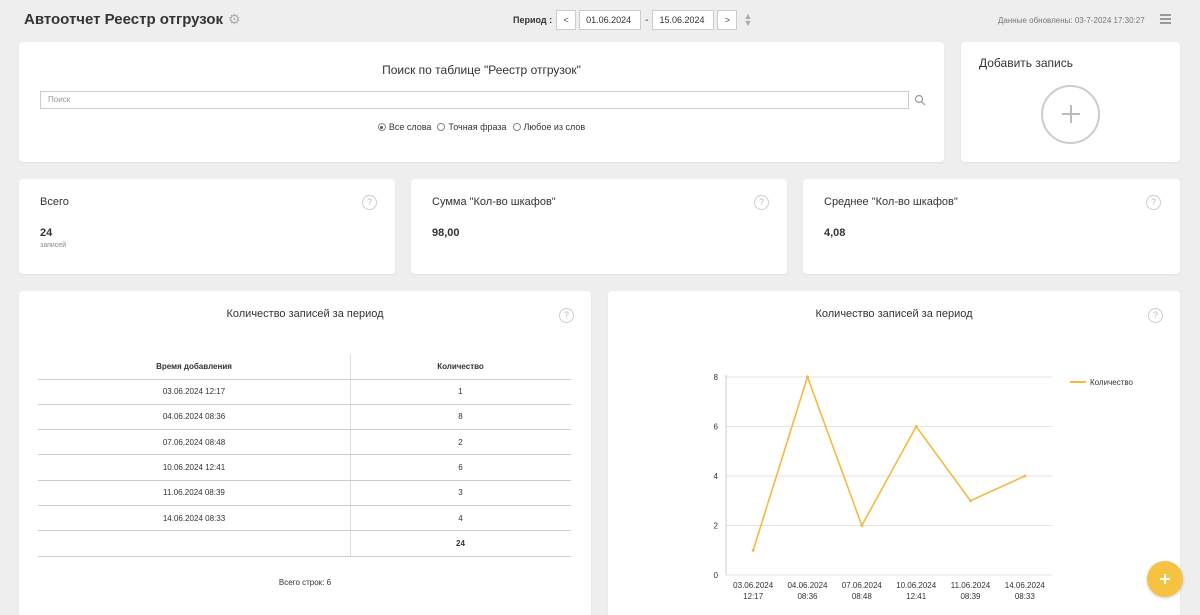  Describe the element at coordinates (862, 591) in the screenshot. I see `x-tick-label: 07.06.2024 08:48` at that location.